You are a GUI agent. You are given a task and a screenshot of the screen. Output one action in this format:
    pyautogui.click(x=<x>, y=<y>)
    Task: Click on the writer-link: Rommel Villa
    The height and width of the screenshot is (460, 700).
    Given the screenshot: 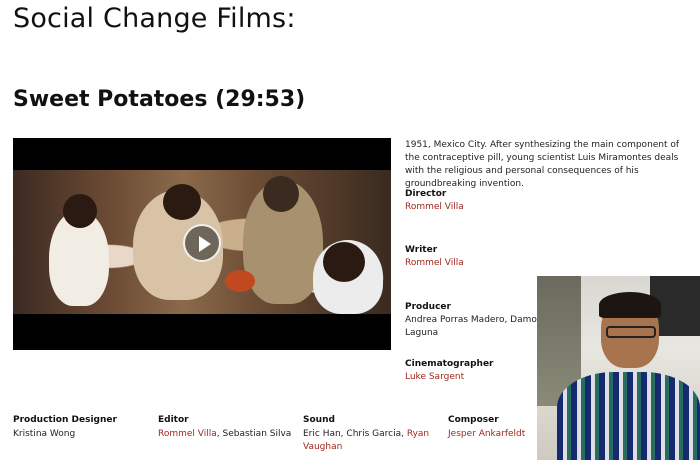 What is the action you would take?
    pyautogui.click(x=434, y=263)
    